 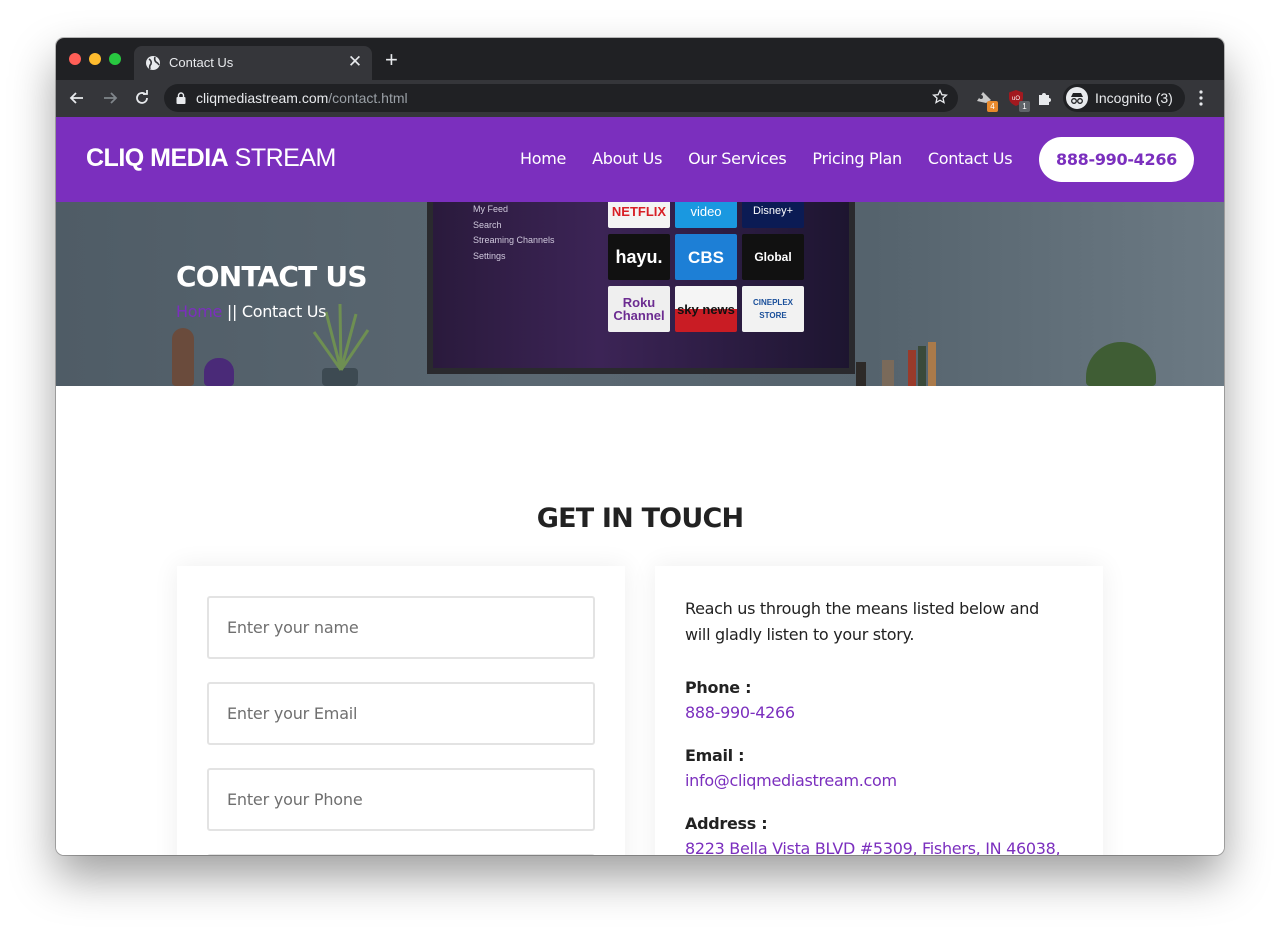 I want to click on global-tile: Global, so click(x=773, y=257).